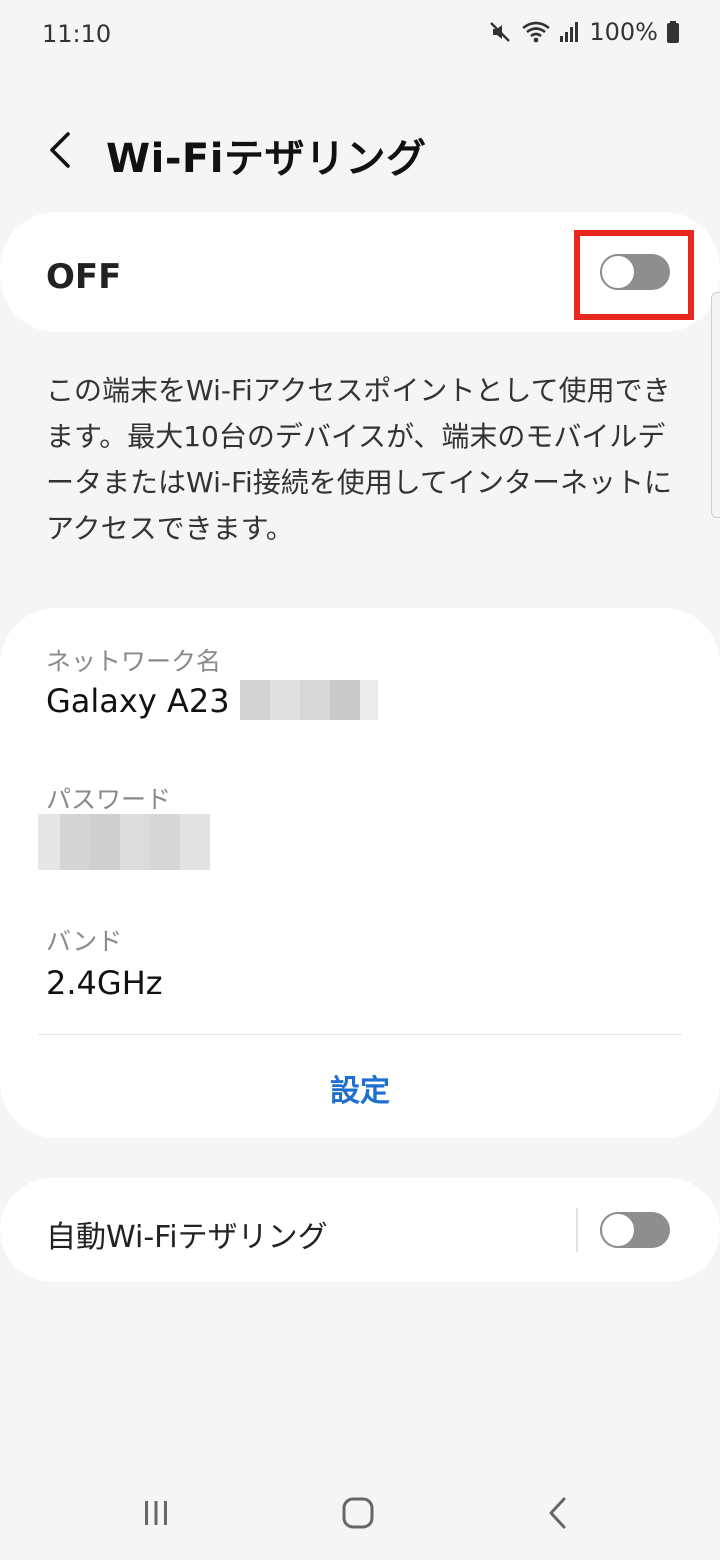 The width and height of the screenshot is (720, 1560). I want to click on home-button, so click(358, 1515).